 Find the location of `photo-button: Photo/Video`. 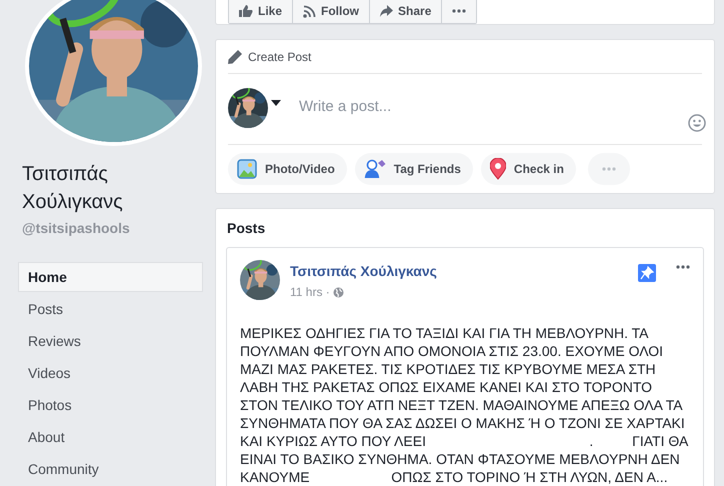

photo-button: Photo/Video is located at coordinates (287, 169).